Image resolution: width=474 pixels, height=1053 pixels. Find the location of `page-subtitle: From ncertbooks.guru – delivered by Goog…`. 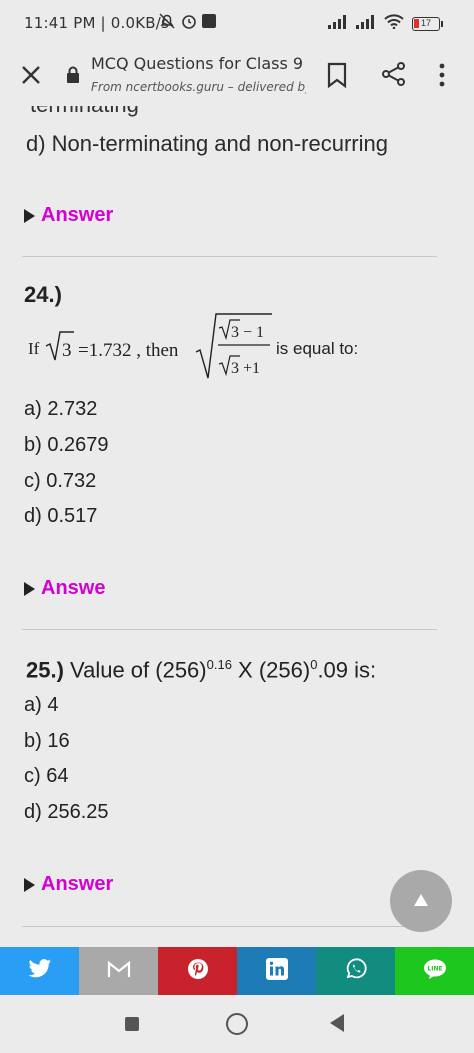

page-subtitle: From ncertbooks.guru – delivered by Goog… is located at coordinates (198, 87).